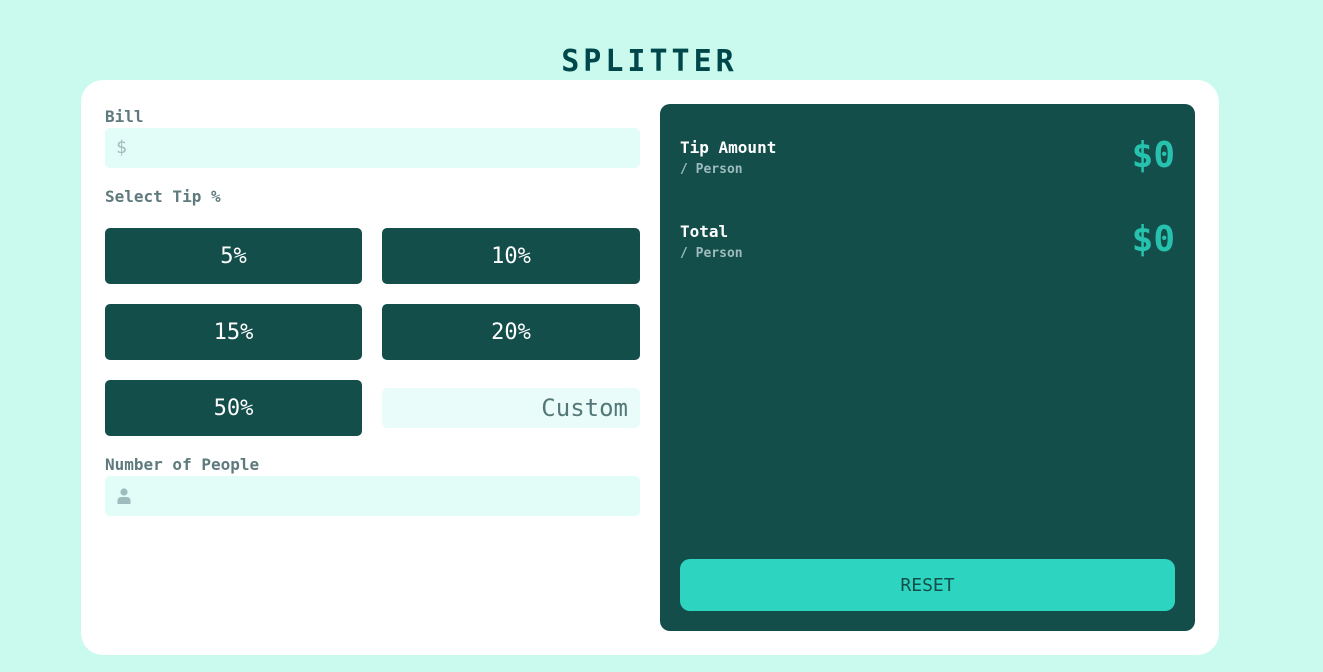  I want to click on bill-field: $, so click(372, 149).